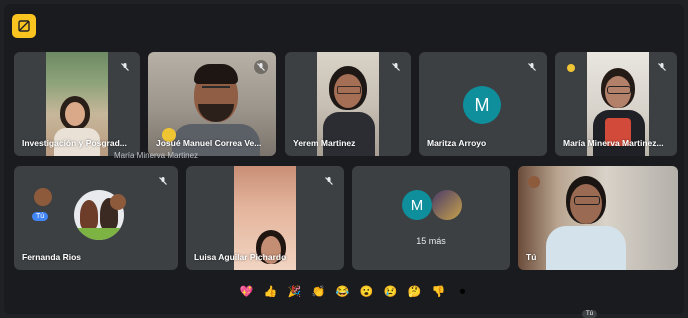 The height and width of the screenshot is (318, 688). I want to click on participant-tile-6: Tú Fernanda Rios, so click(96, 218).